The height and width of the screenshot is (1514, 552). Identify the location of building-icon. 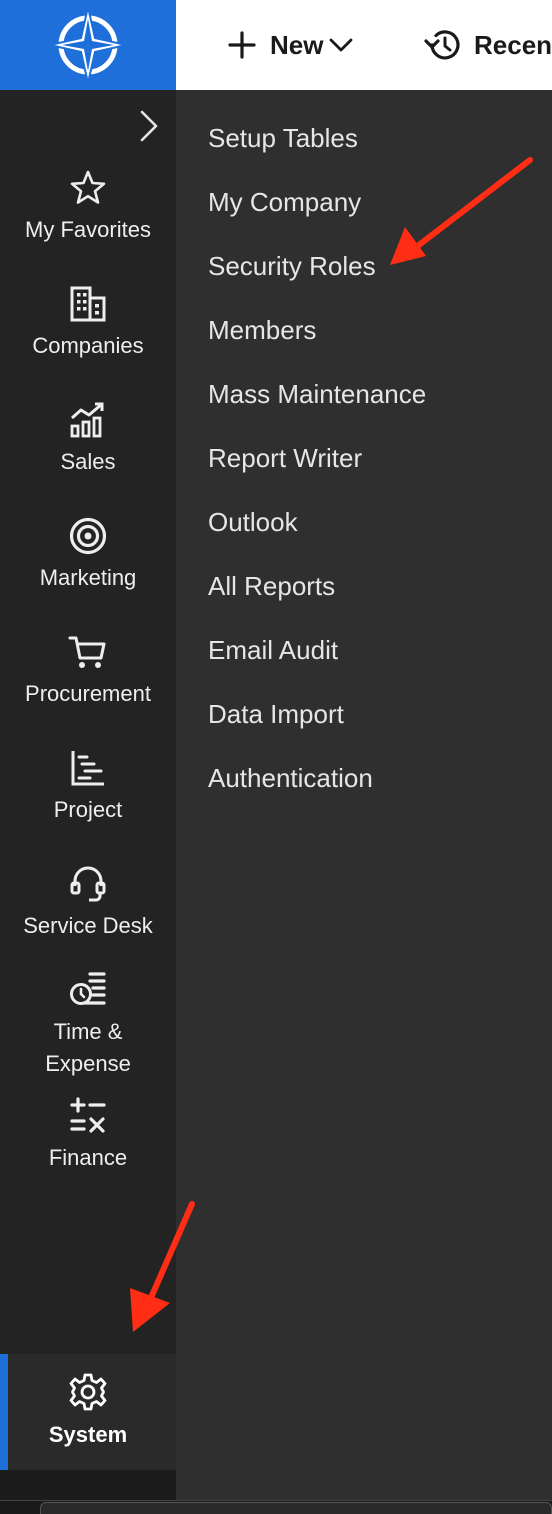
(88, 304).